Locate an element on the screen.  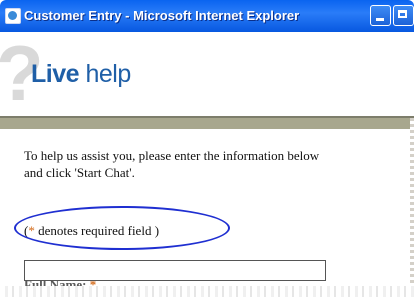
live-help-logo: Live help is located at coordinates (81, 74).